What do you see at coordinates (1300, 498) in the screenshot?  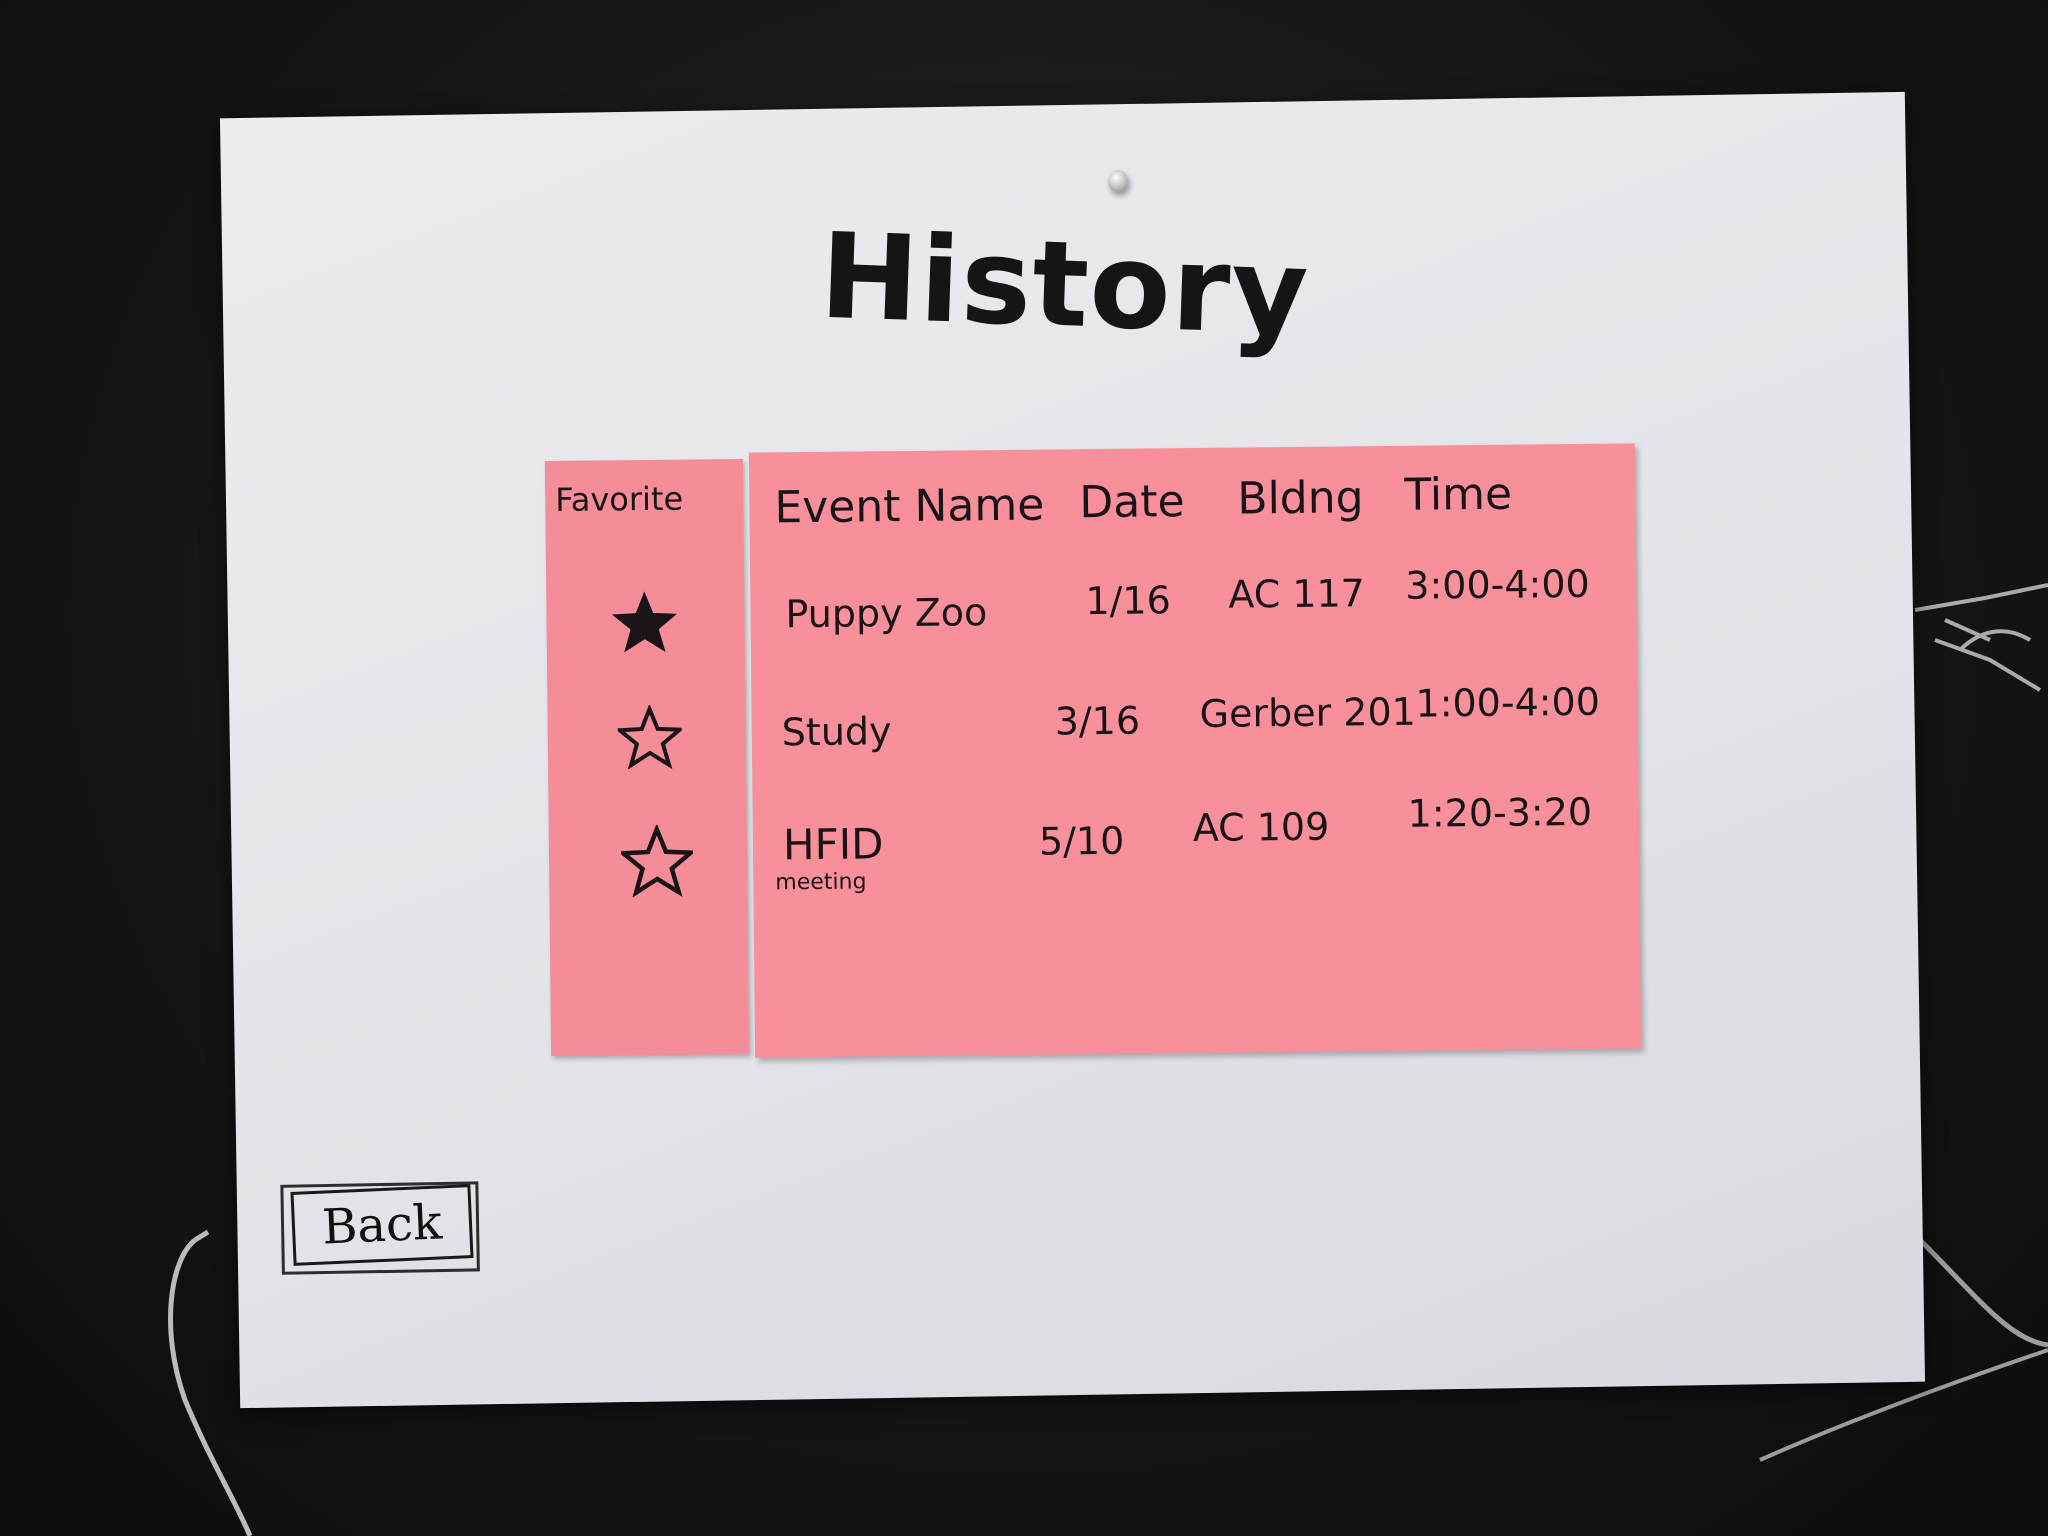 I see `column-header-building: Bldng` at bounding box center [1300, 498].